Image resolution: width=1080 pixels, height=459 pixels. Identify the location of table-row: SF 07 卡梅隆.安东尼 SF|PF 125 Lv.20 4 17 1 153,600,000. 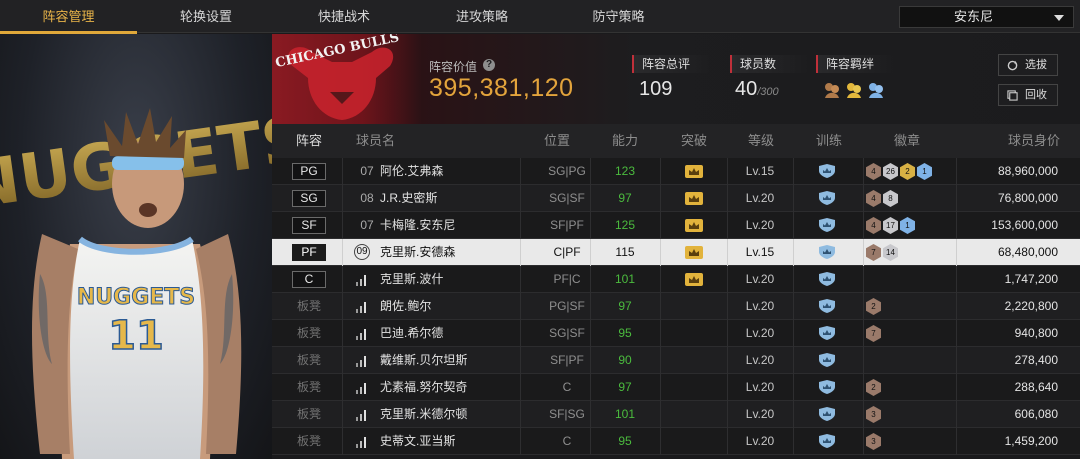
(676, 225).